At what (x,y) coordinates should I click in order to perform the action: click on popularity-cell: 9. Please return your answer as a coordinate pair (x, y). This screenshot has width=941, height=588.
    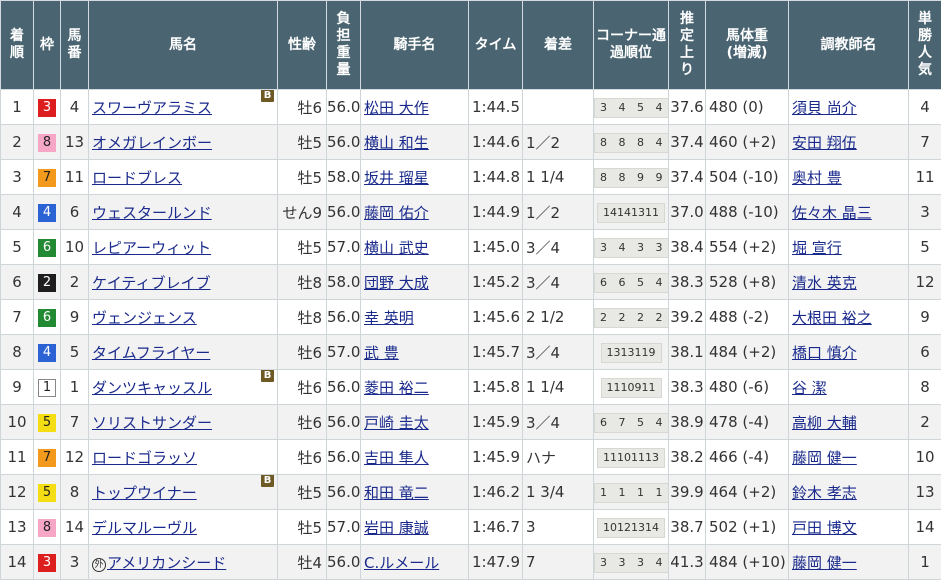
    Looking at the image, I should click on (924, 317).